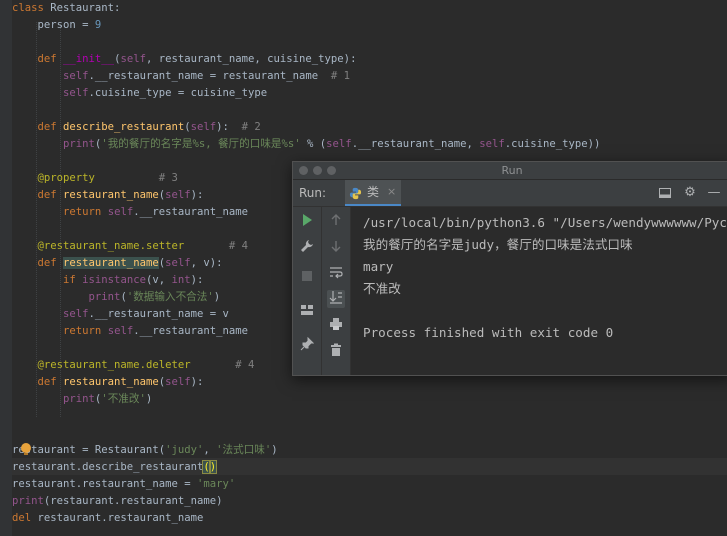 Image resolution: width=727 pixels, height=536 pixels. I want to click on code-line: print('数据输入不合法'), so click(116, 297).